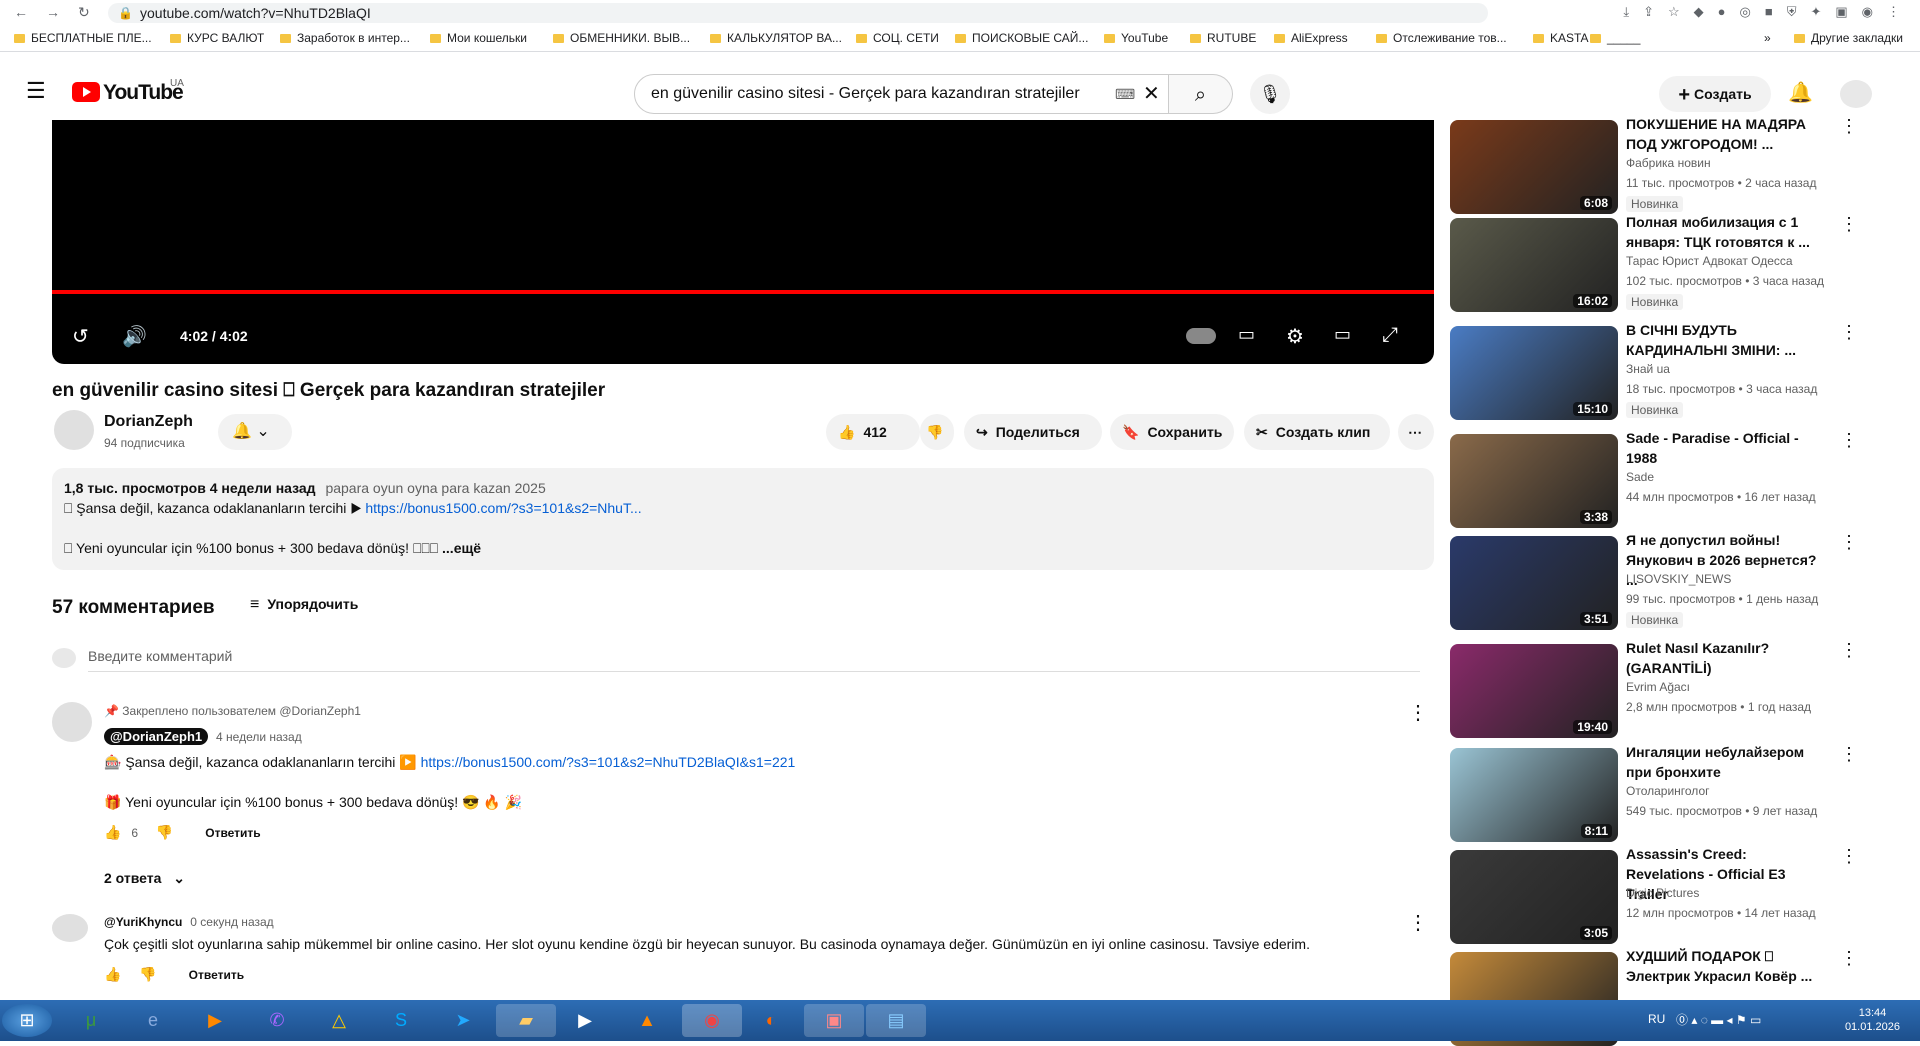  What do you see at coordinates (1201, 336) in the screenshot?
I see `autoplay-toggle` at bounding box center [1201, 336].